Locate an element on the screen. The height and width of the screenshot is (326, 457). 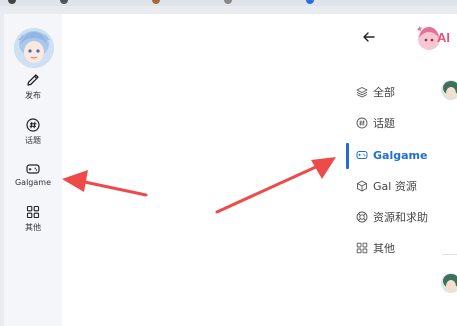
category-item-galgame: Galgame is located at coordinates (401, 156).